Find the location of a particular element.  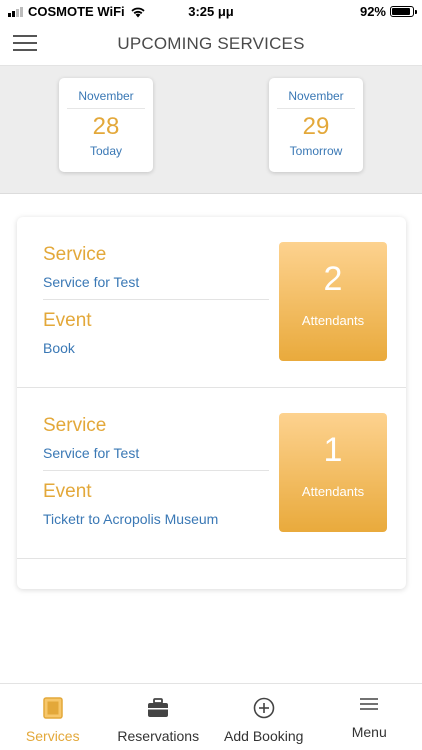

attendants-badge: 1 Attendants is located at coordinates (333, 472).